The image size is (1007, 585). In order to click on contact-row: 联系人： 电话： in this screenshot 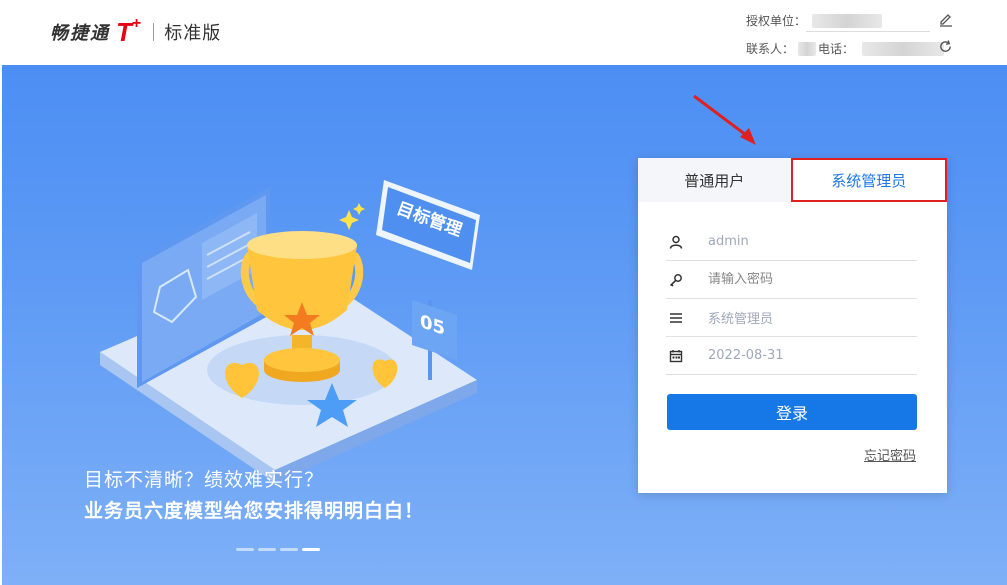, I will do `click(845, 48)`.